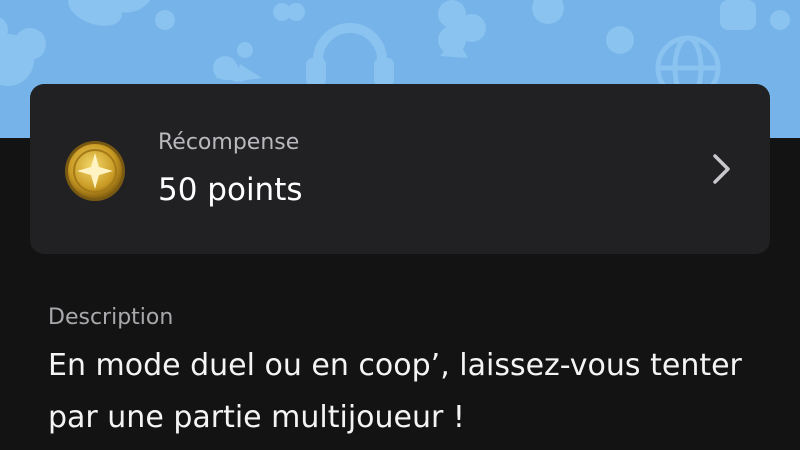 Image resolution: width=800 pixels, height=450 pixels. Describe the element at coordinates (350, 54) in the screenshot. I see `headphones-icon` at that location.